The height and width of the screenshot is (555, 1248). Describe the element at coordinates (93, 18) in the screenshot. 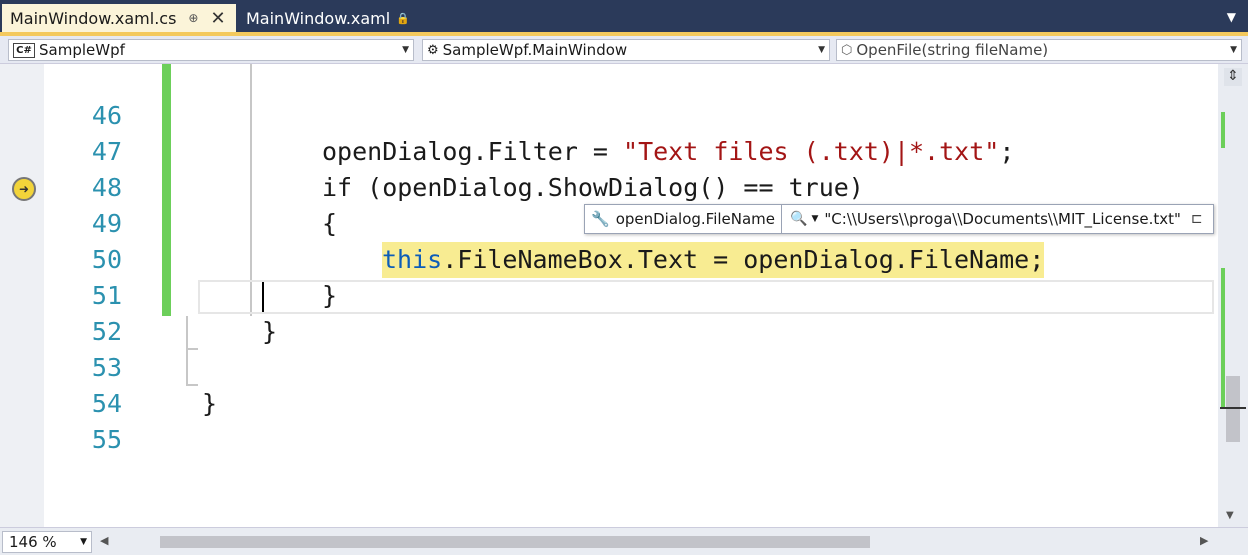

I see `tab-label: MainWindow.xaml.cs` at that location.